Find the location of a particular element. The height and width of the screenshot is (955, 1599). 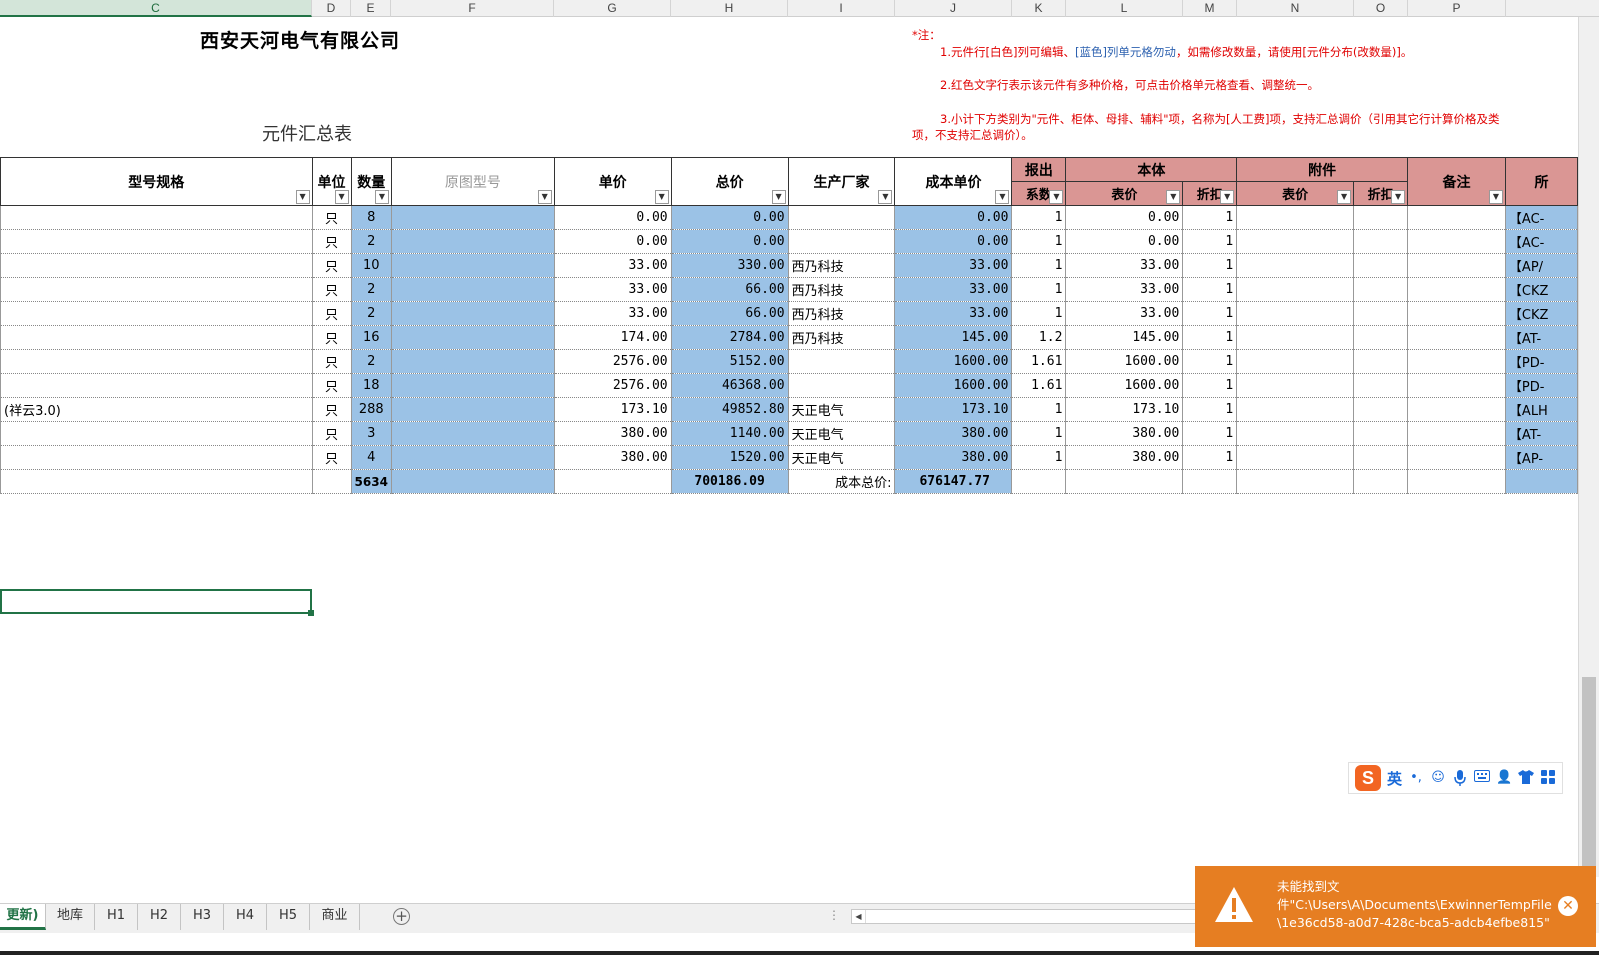

header-coef: 系数 ▼ is located at coordinates (1039, 193).